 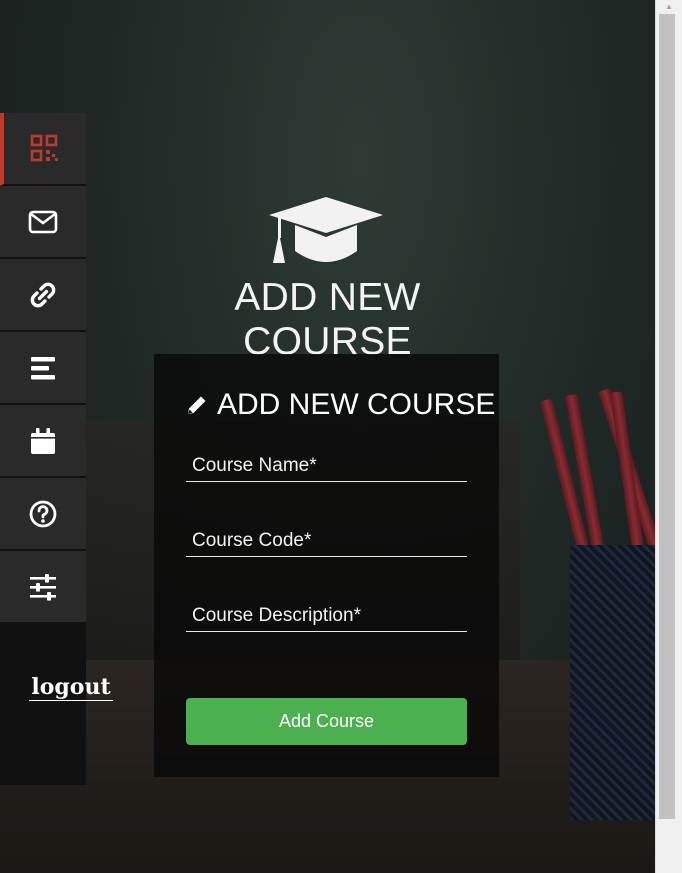 What do you see at coordinates (326, 616) in the screenshot?
I see `course-description-input` at bounding box center [326, 616].